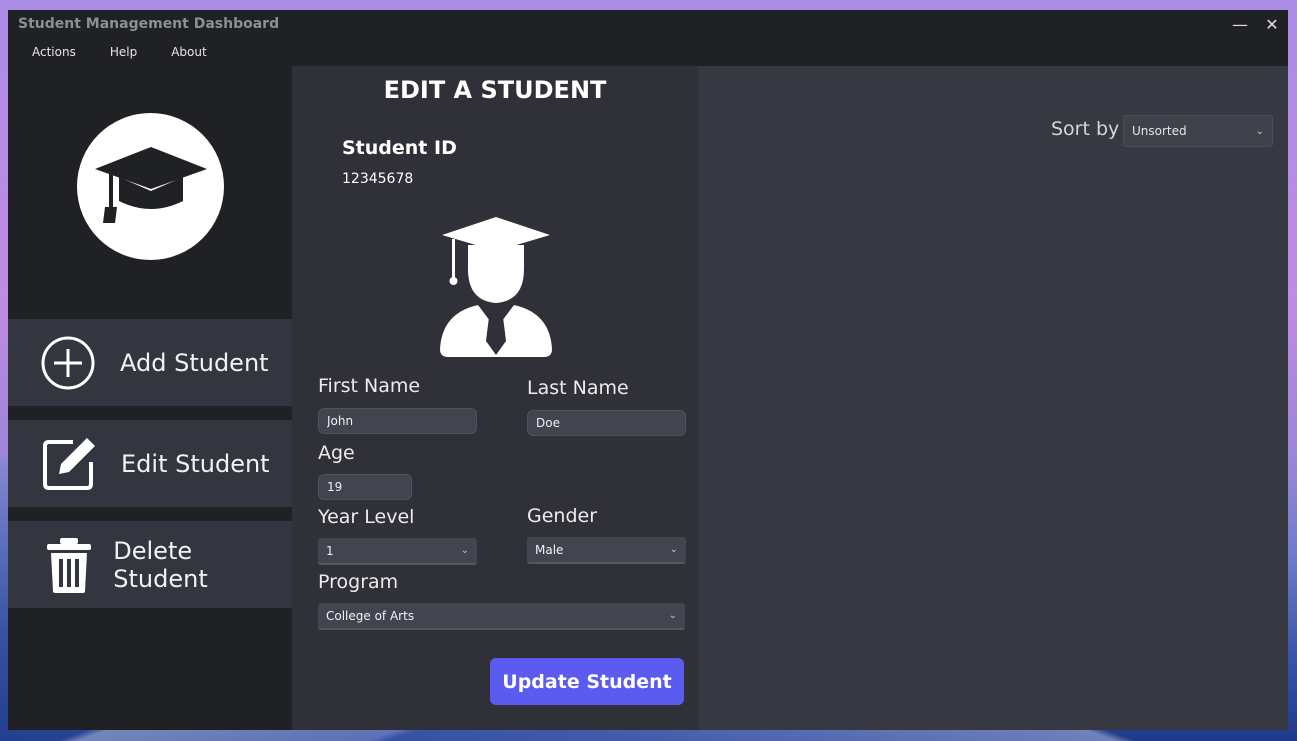 The image size is (1297, 741). Describe the element at coordinates (397, 551) in the screenshot. I see `year-level-select: 1 ⌄` at that location.